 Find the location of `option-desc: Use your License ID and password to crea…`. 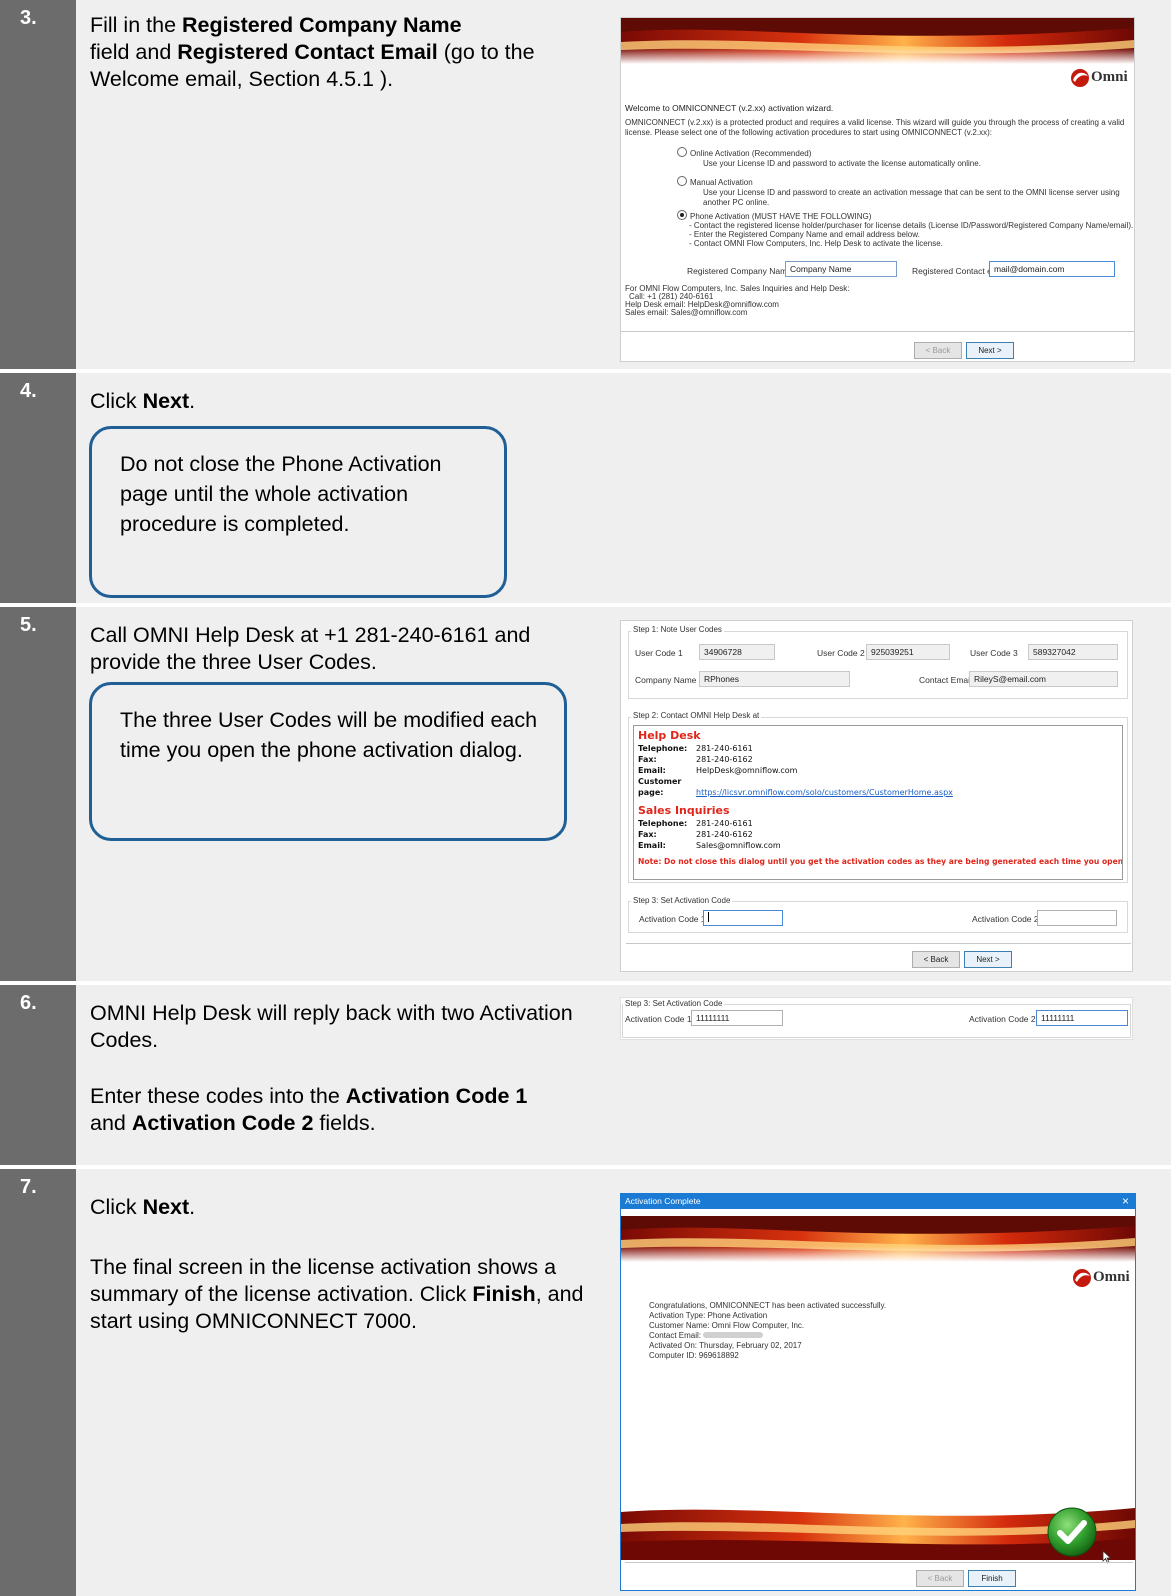

option-desc: Use your License ID and password to crea… is located at coordinates (911, 197).